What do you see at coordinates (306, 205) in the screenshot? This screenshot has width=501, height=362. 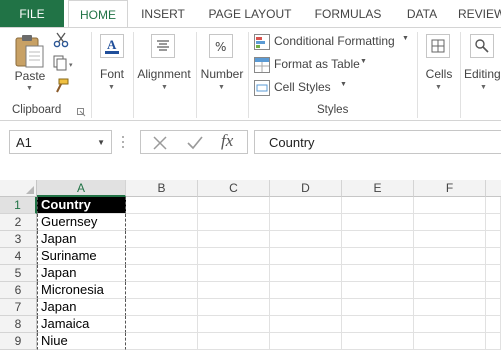 I see `cell-d1` at bounding box center [306, 205].